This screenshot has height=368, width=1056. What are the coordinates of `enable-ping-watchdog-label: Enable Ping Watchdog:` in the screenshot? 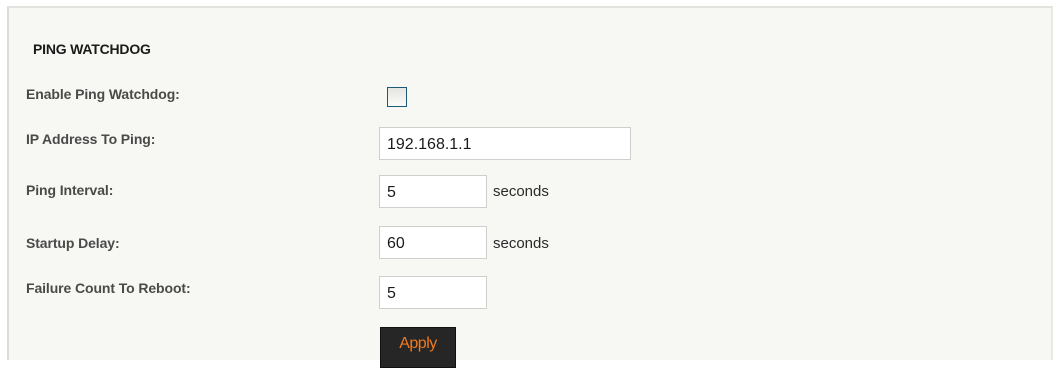 It's located at (103, 94).